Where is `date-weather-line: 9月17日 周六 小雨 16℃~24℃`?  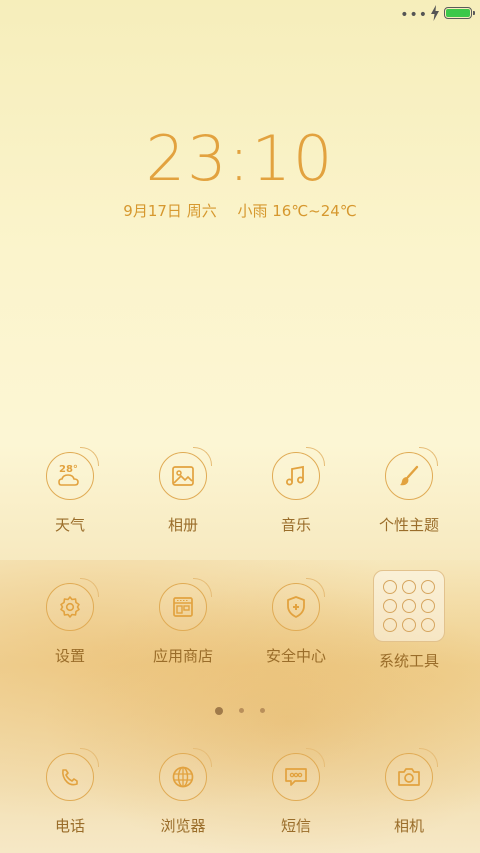 date-weather-line: 9月17日 周六 小雨 16℃~24℃ is located at coordinates (240, 210).